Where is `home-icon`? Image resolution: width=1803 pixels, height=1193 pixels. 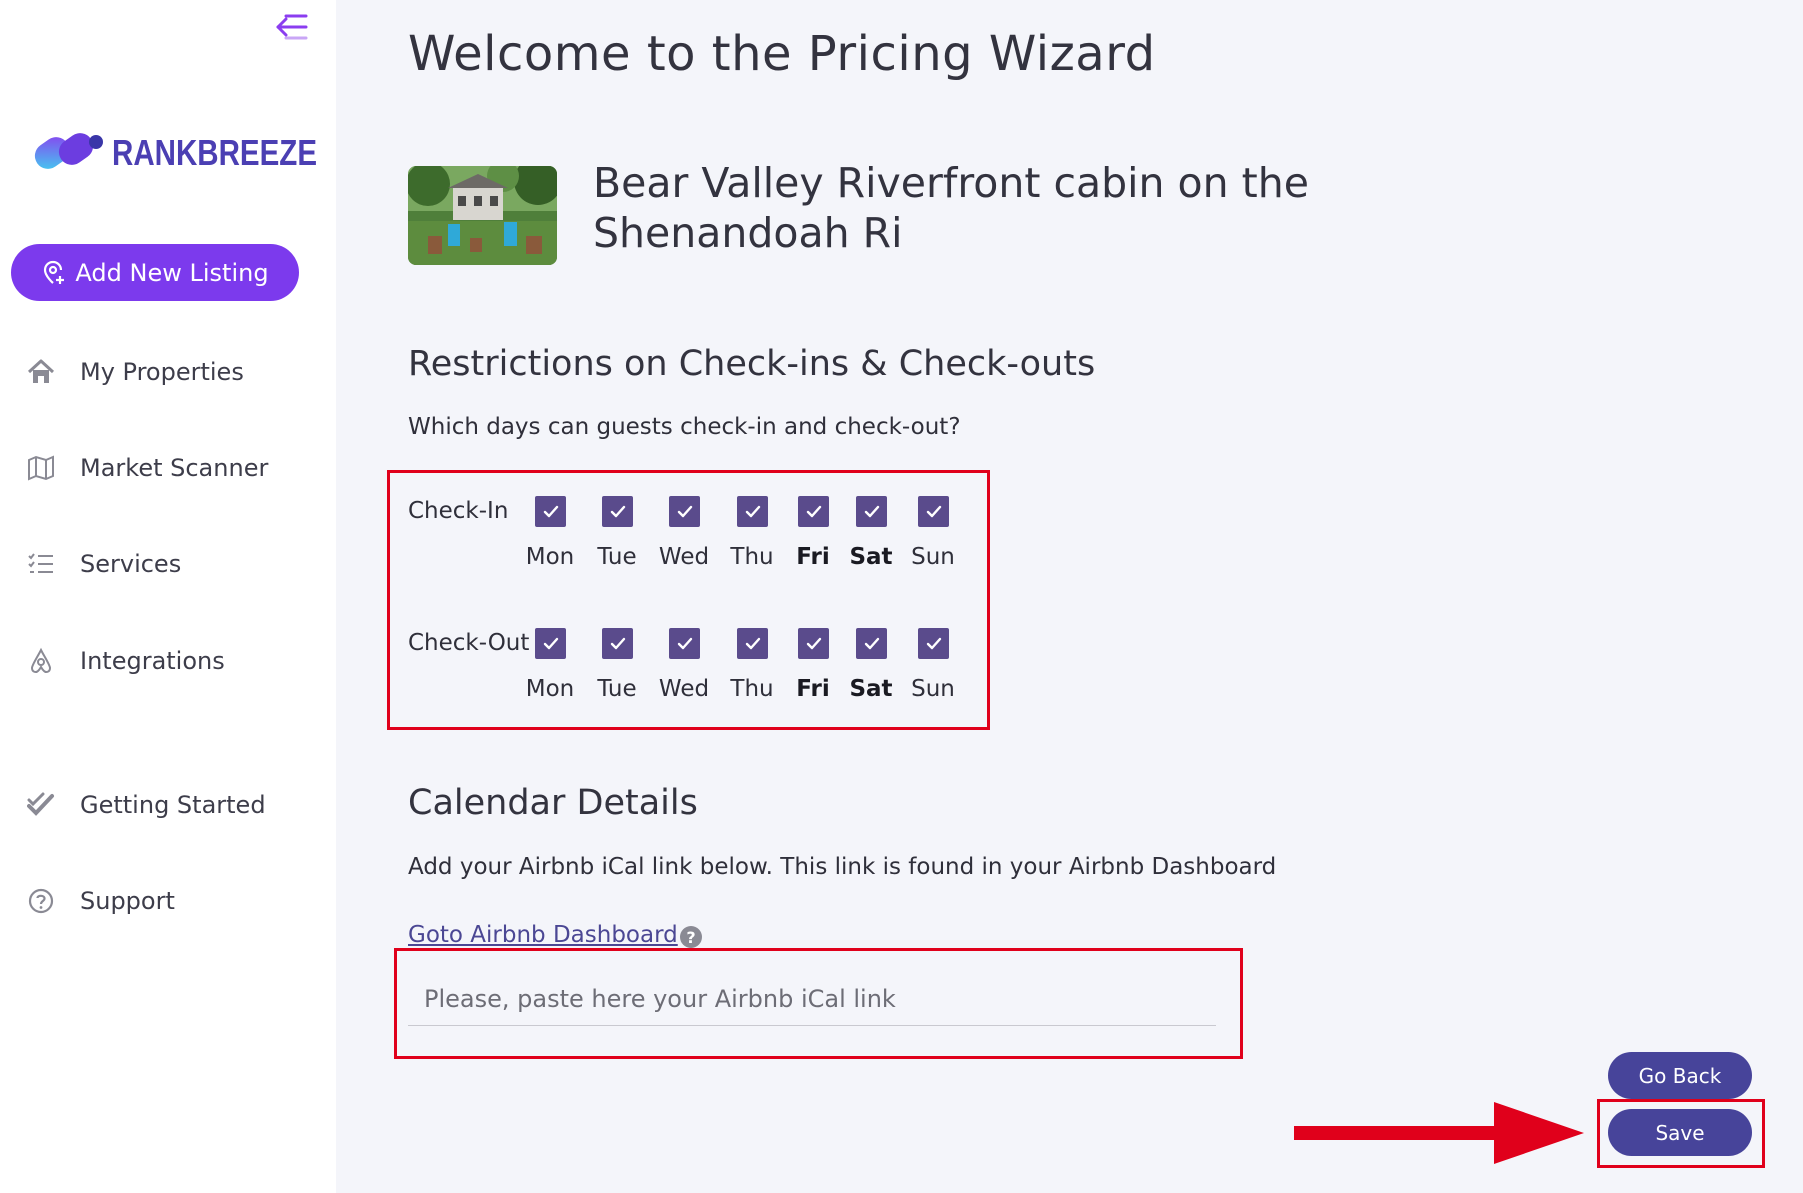 home-icon is located at coordinates (41, 372).